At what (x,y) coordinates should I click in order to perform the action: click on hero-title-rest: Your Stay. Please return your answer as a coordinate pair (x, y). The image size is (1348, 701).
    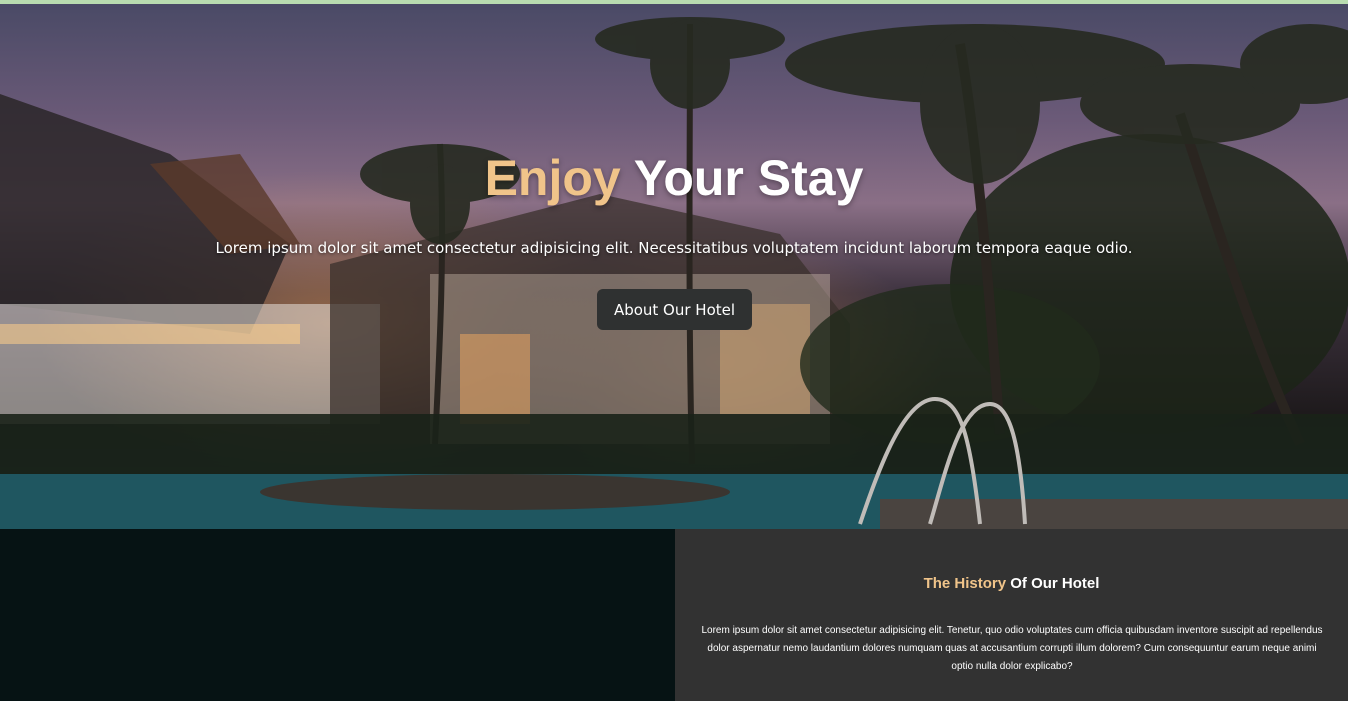
    Looking at the image, I should click on (742, 178).